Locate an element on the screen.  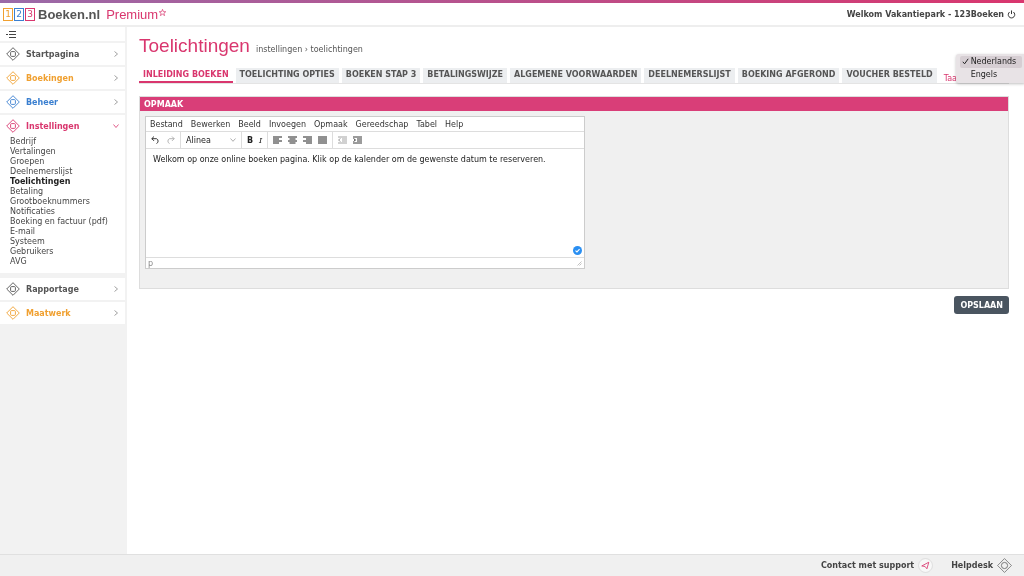
submenu-item: Grootboeknummers is located at coordinates (67, 202).